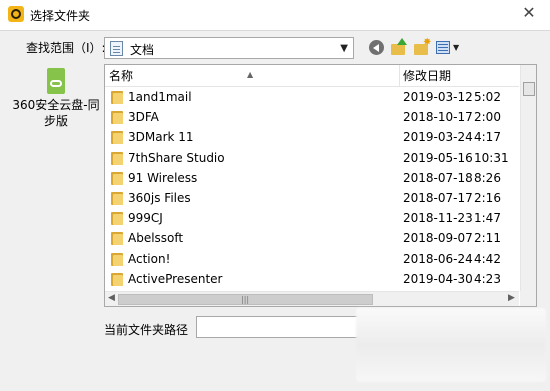 Image resolution: width=550 pixels, height=391 pixels. Describe the element at coordinates (438, 117) in the screenshot. I see `file-date: 2018-10-17` at that location.